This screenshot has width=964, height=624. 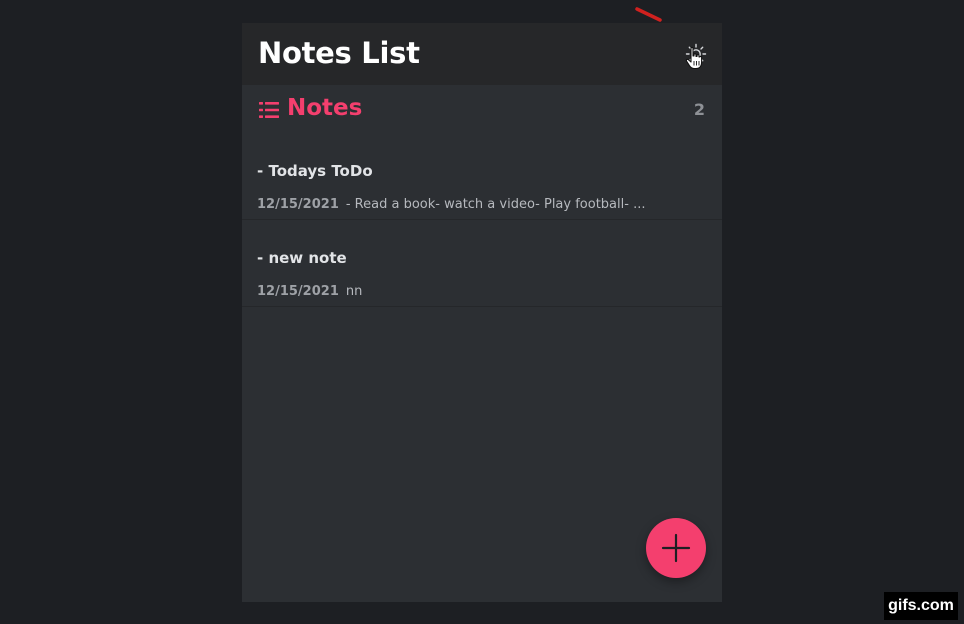 I want to click on note-meta: 12/15/2021 nn, so click(x=467, y=289).